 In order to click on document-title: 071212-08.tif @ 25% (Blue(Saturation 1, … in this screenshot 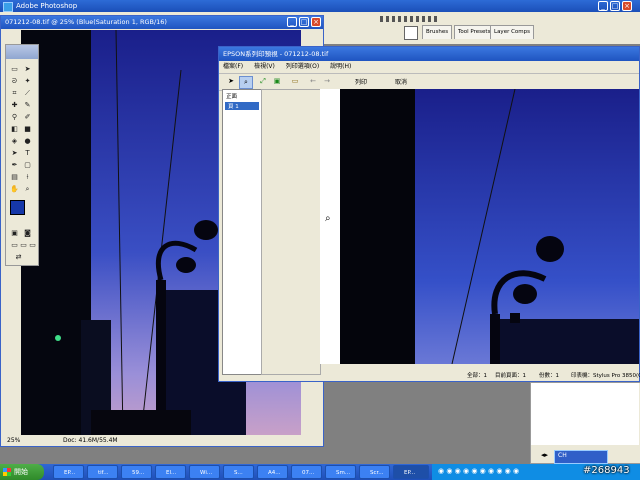, I will do `click(86, 22)`.